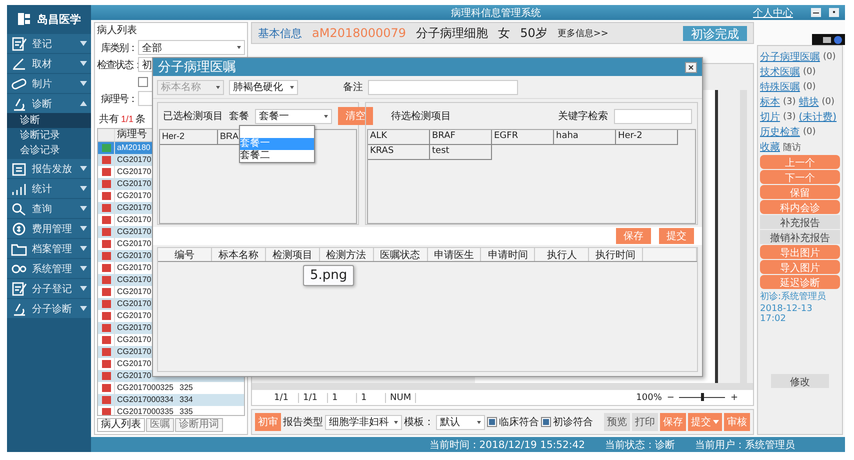 The height and width of the screenshot is (460, 854). I want to click on status-text: 当前时间：2018/12/19 15:52:42, so click(507, 445).